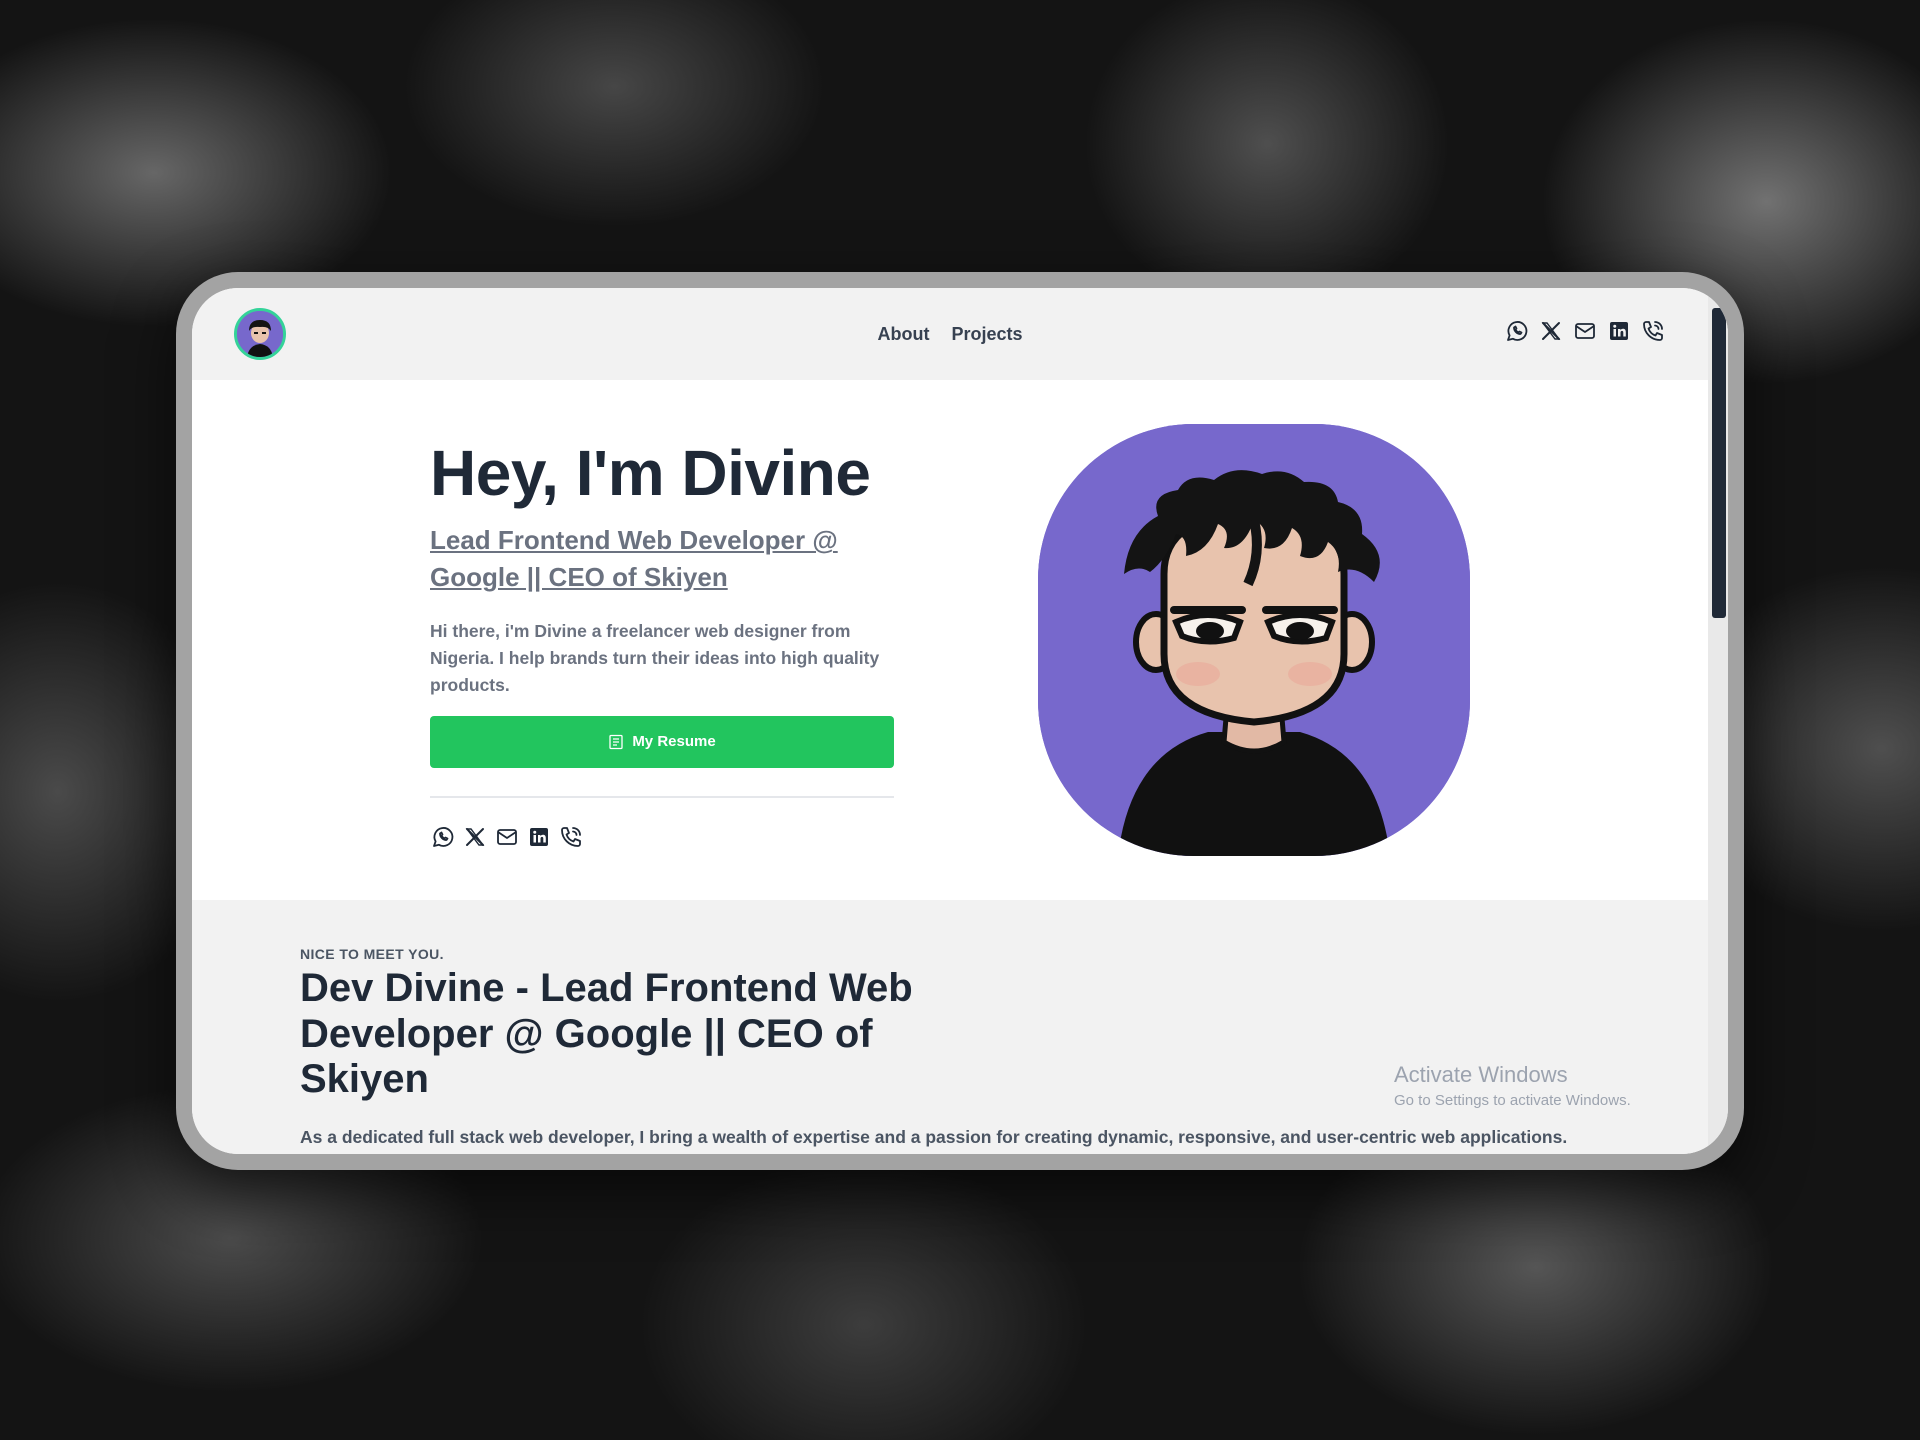 The width and height of the screenshot is (1920, 1440). Describe the element at coordinates (662, 796) in the screenshot. I see `divider` at that location.